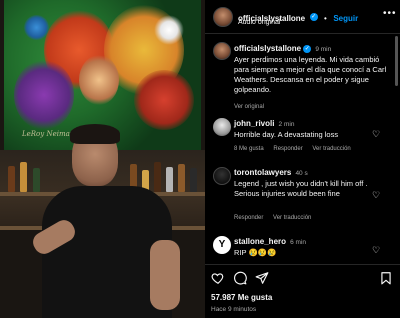  Describe the element at coordinates (255, 252) in the screenshot. I see `comment-text: RIP 😢😢😢` at that location.